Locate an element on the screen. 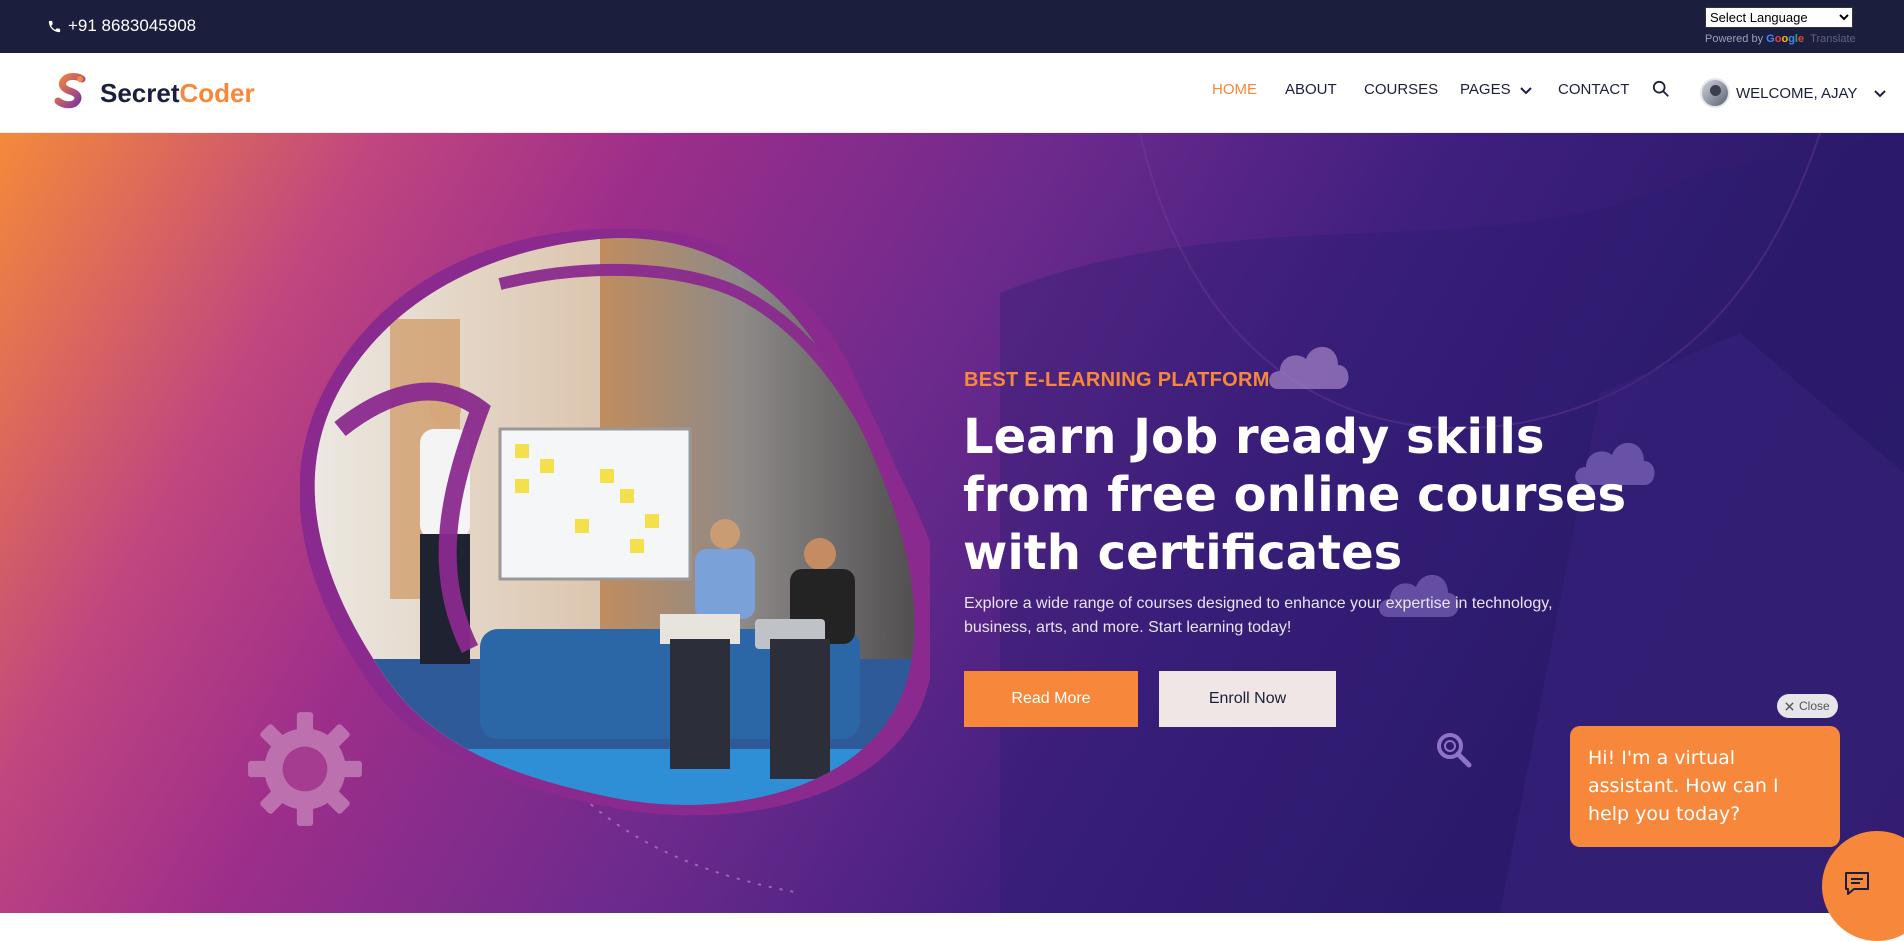  phone-number: +91 8683045908 is located at coordinates (132, 25).